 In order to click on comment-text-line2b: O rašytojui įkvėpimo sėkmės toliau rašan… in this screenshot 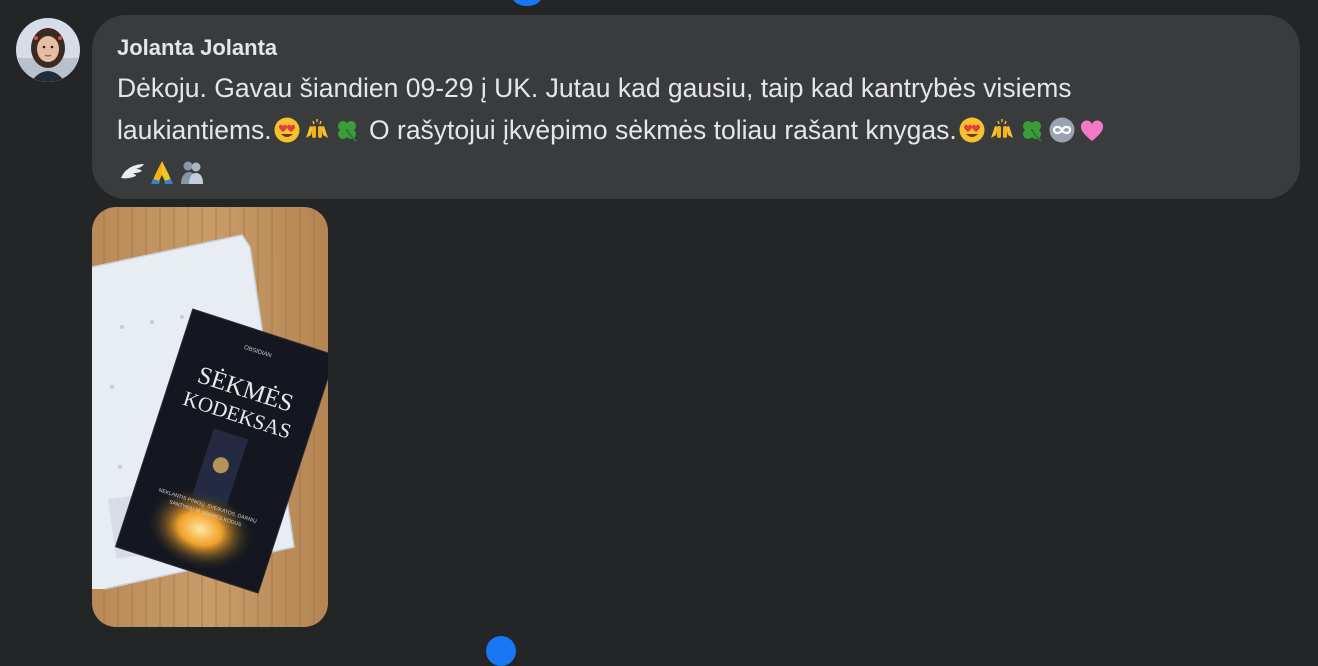, I will do `click(659, 130)`.